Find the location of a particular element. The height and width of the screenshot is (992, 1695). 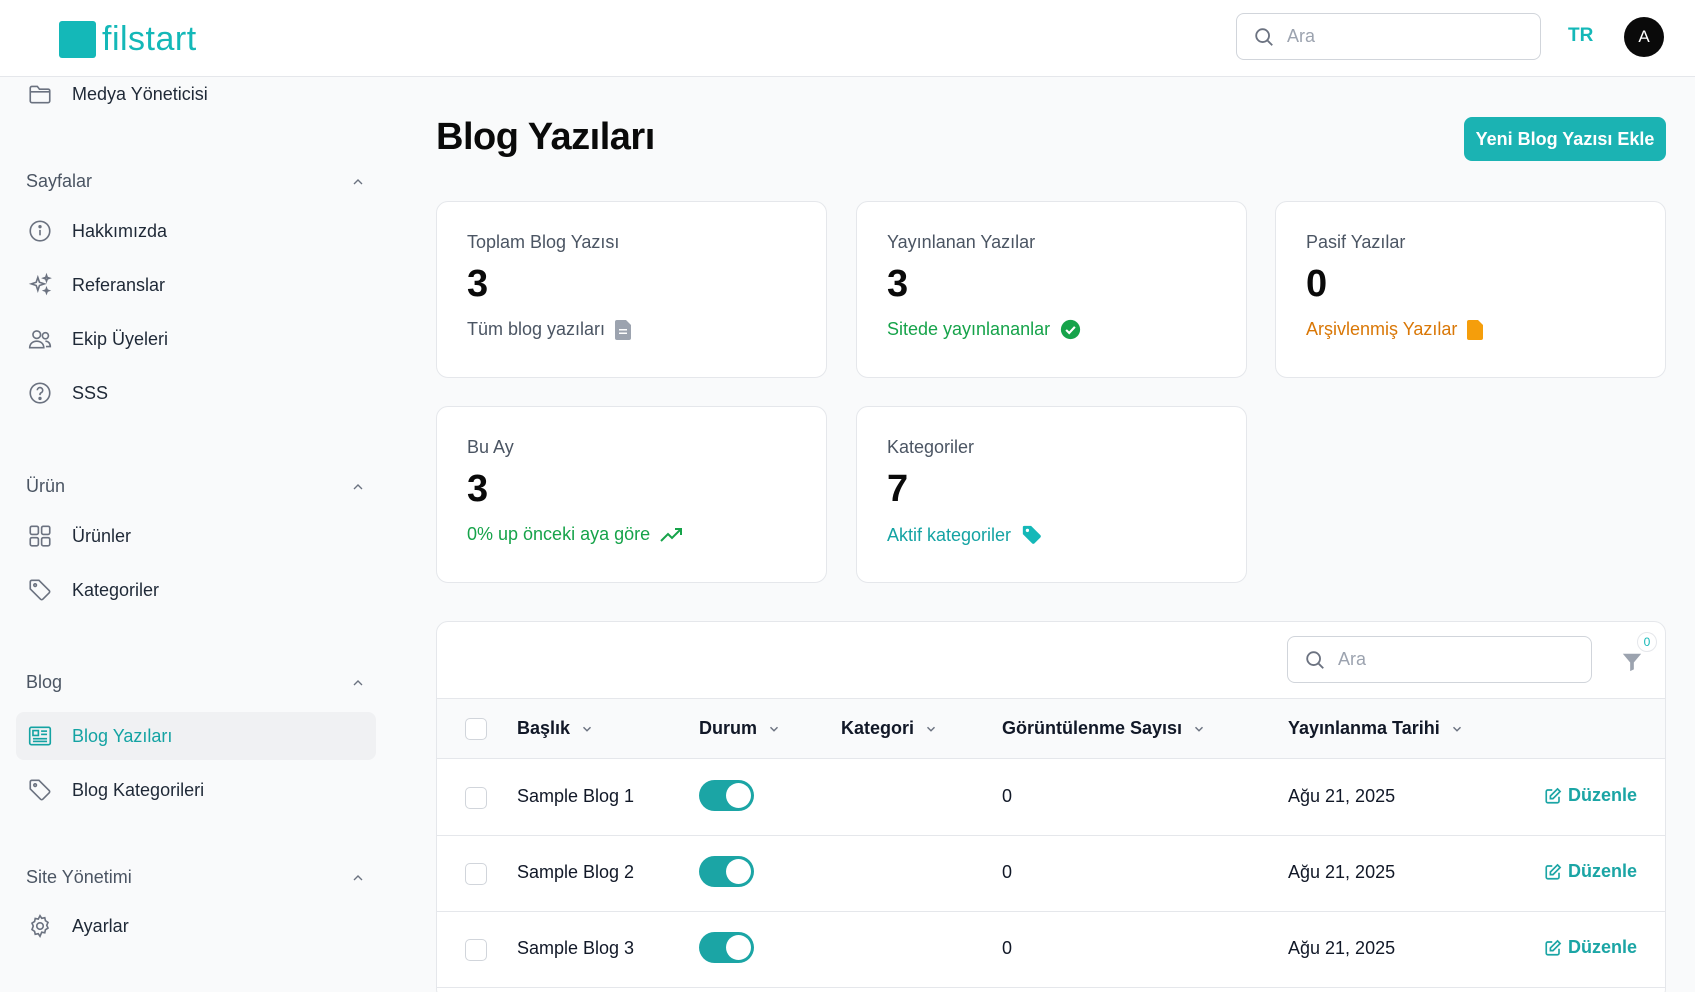

sidebar-item-blog-categories: Blog Kategorileri is located at coordinates (196, 790).